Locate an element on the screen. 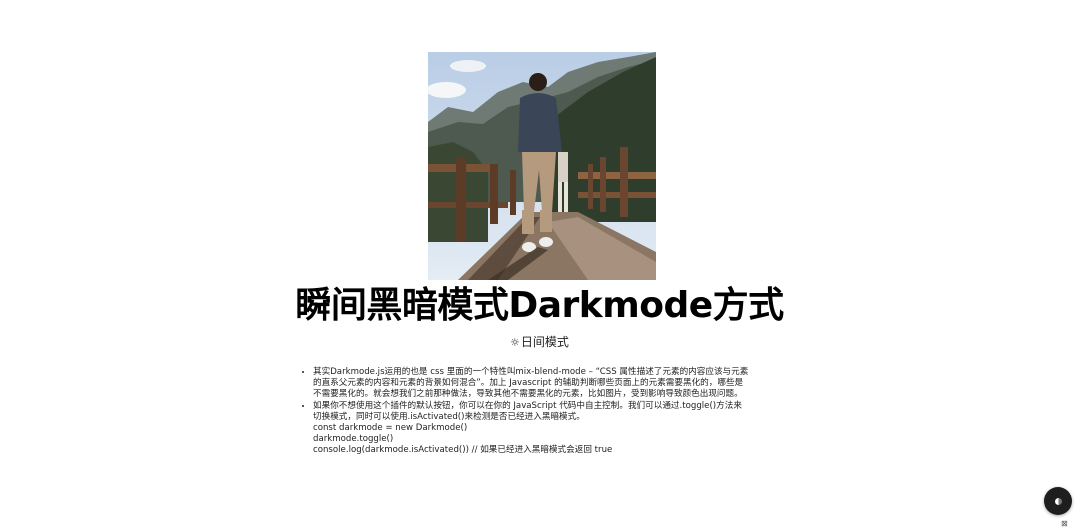  mode-label: ☼日间模式 is located at coordinates (539, 342).